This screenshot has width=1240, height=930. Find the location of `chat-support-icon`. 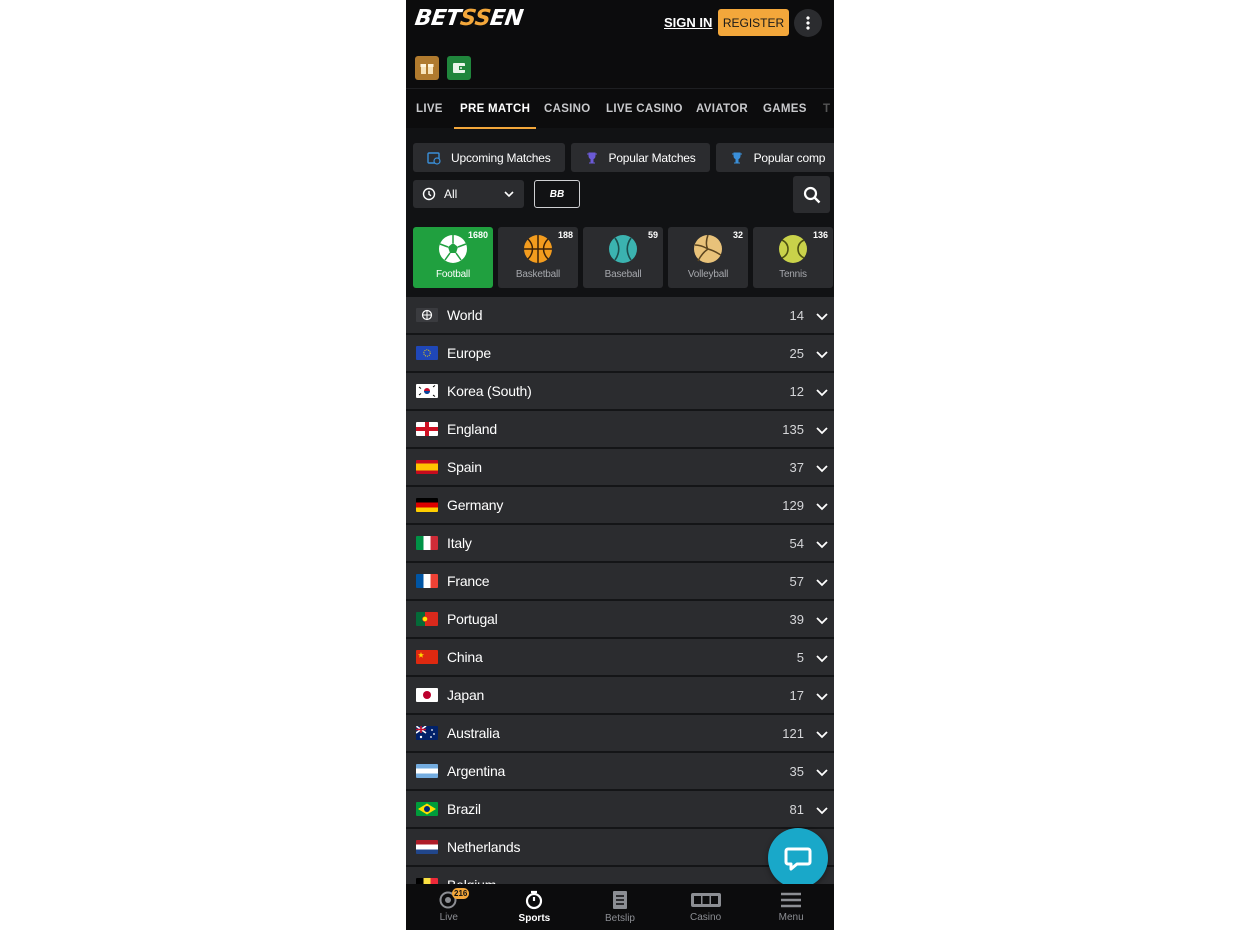

chat-support-icon is located at coordinates (798, 858).